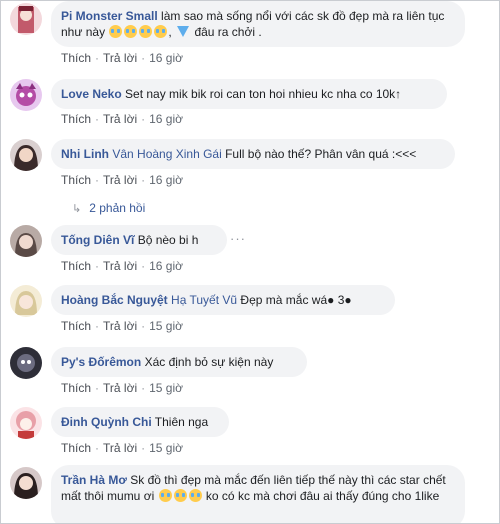 This screenshot has height=524, width=500. I want to click on comment-bubble: Py's Đốrêmon Xác định bỏ sự kiện này, so click(179, 362).